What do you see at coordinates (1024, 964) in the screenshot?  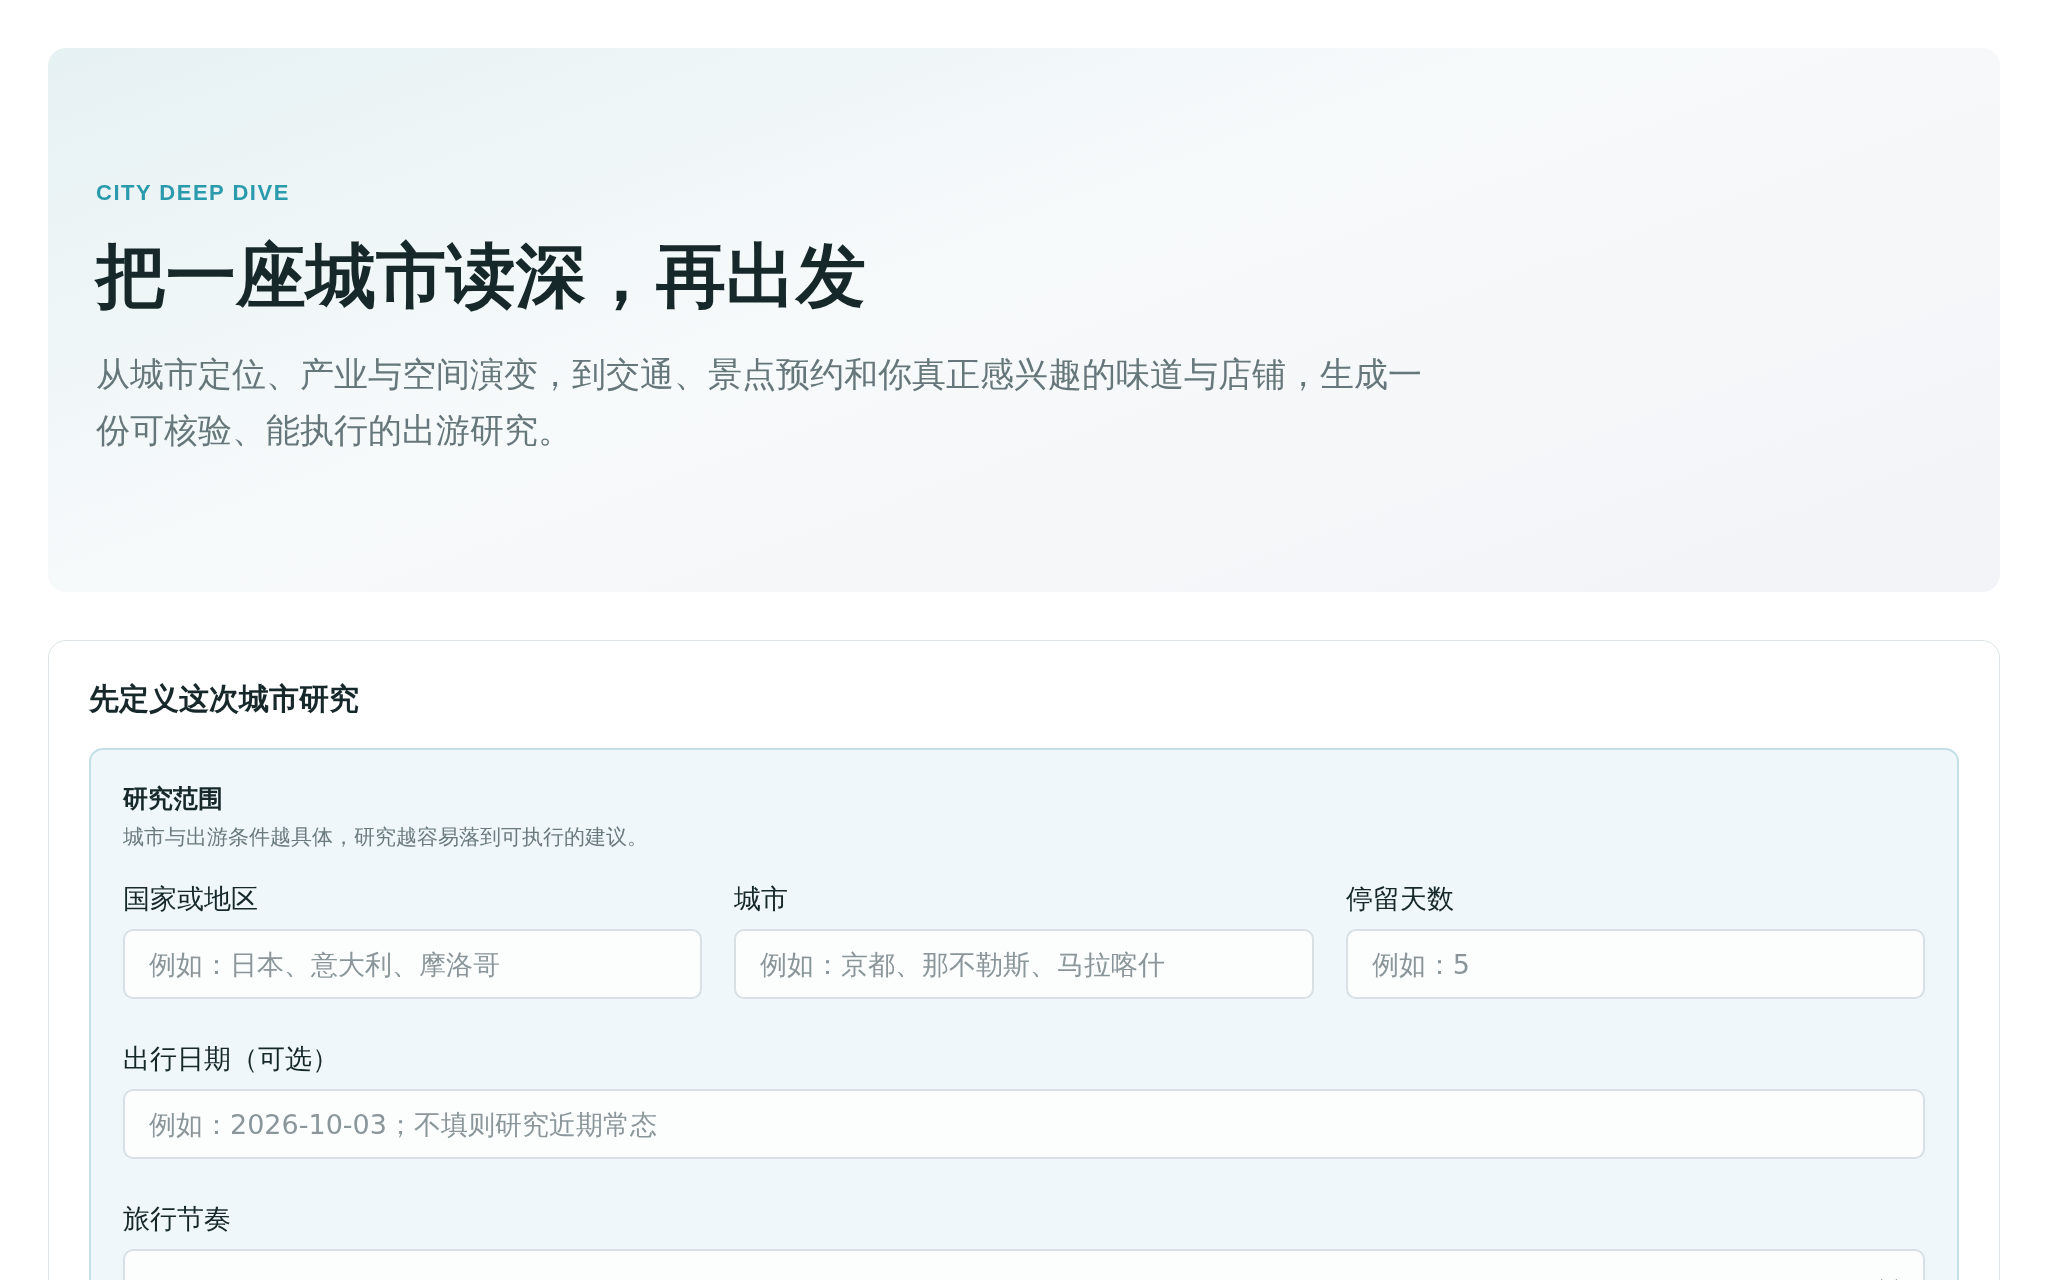 I see `input-field: 例如：京都、那不勒斯、马拉喀什` at bounding box center [1024, 964].